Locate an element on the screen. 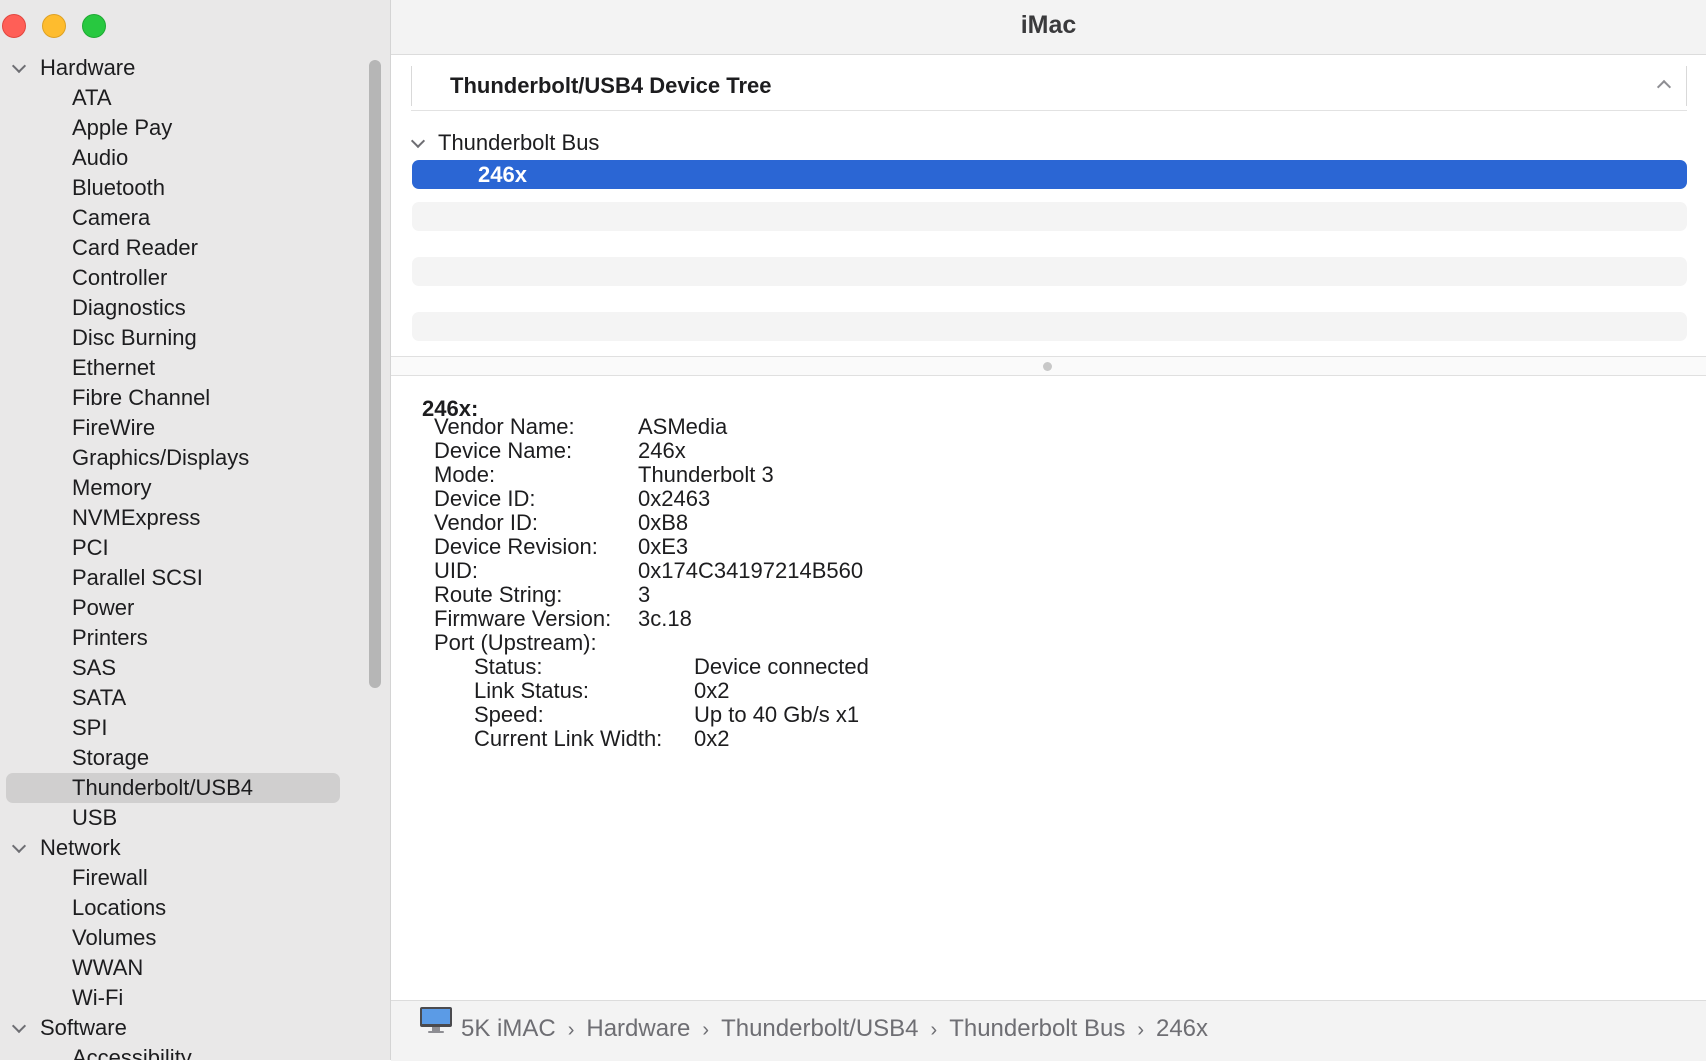 This screenshot has height=1061, width=1706. sidebar-item-camera: Camera is located at coordinates (195, 218).